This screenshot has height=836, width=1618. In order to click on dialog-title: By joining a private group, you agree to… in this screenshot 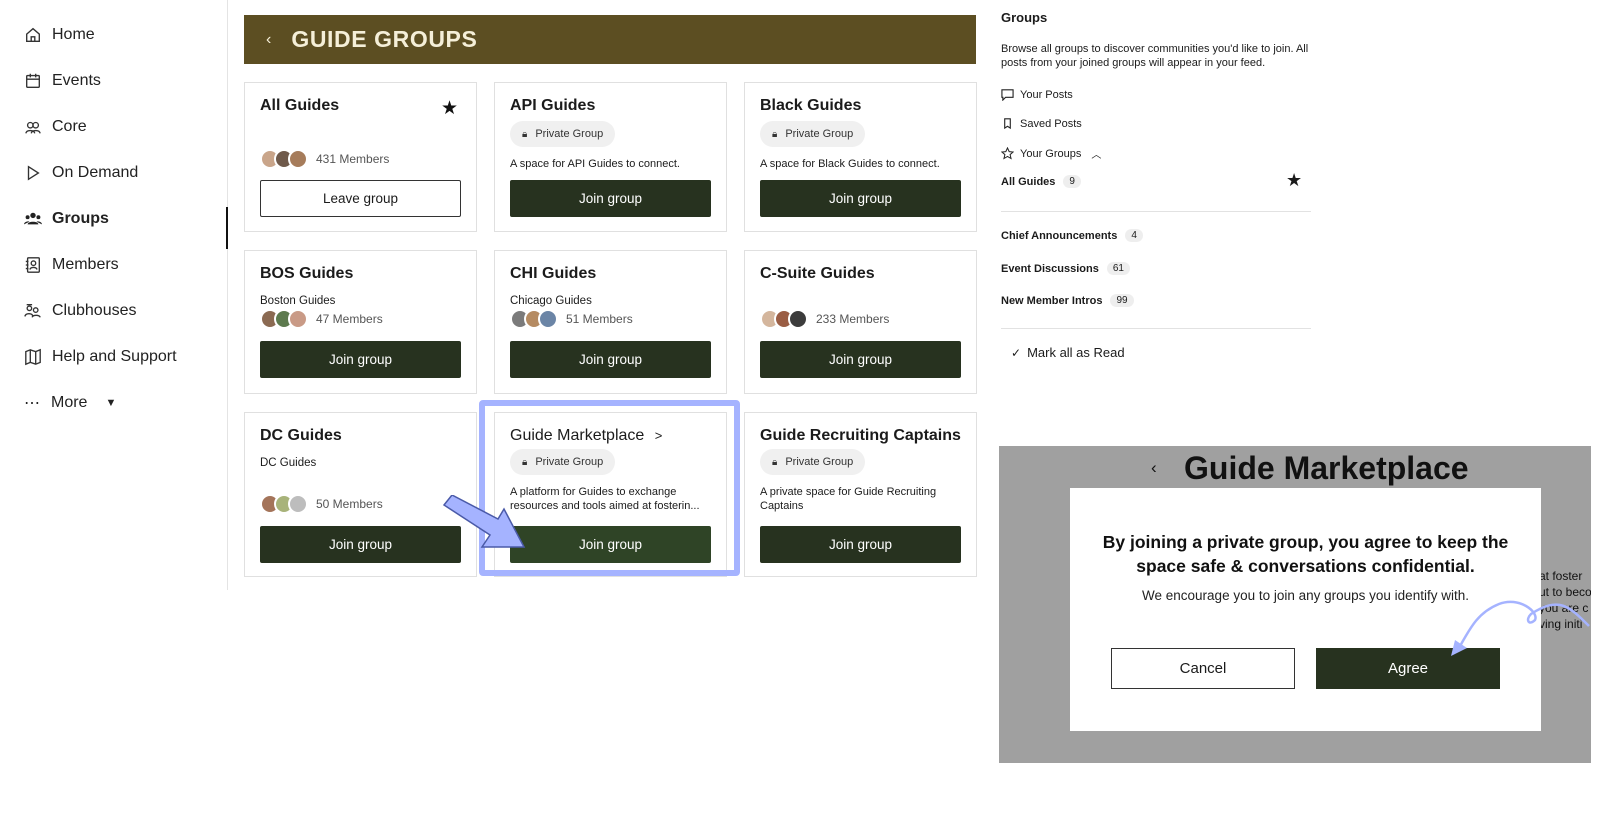, I will do `click(1305, 554)`.